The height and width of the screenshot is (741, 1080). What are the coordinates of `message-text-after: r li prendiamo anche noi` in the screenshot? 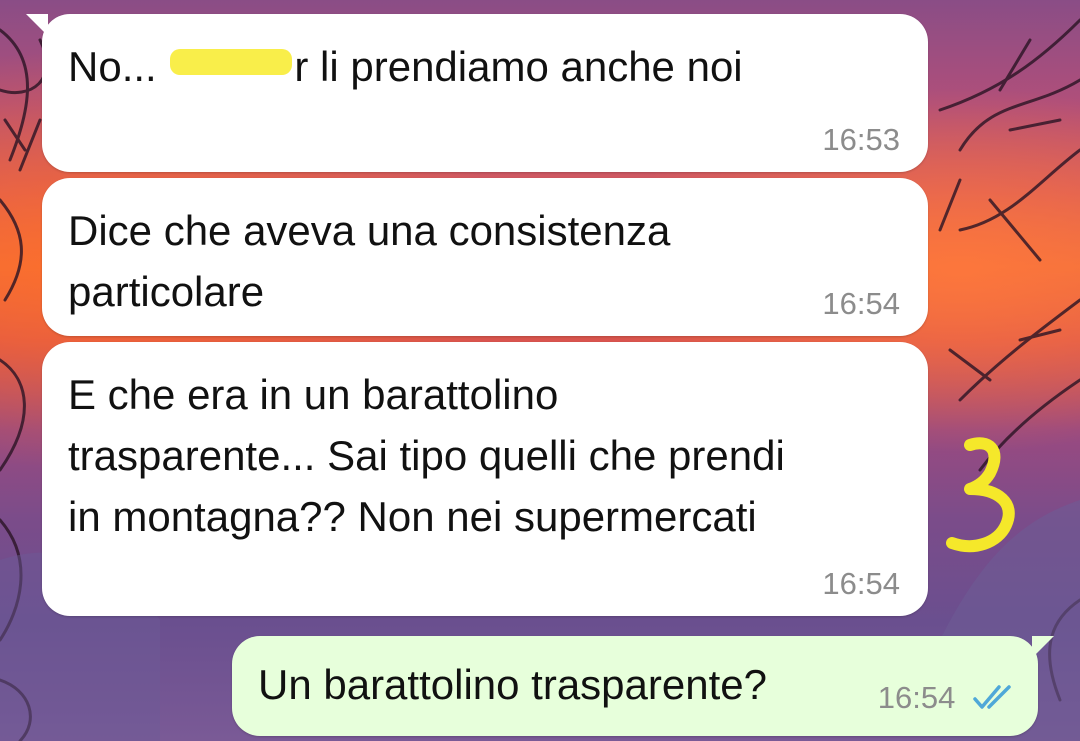 It's located at (518, 66).